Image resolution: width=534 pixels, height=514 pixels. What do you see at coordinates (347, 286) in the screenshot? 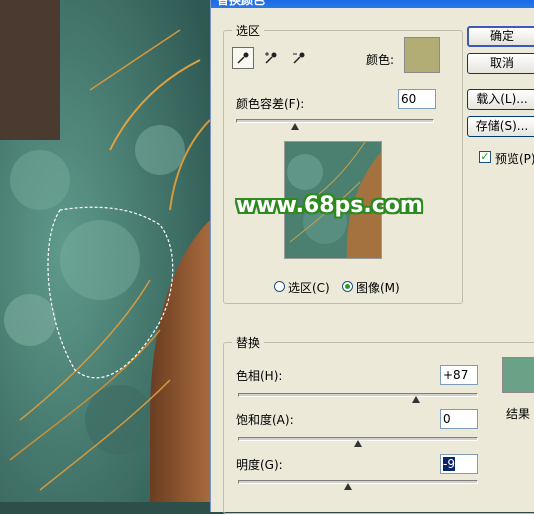
I see `preview-mode-image-radio` at bounding box center [347, 286].